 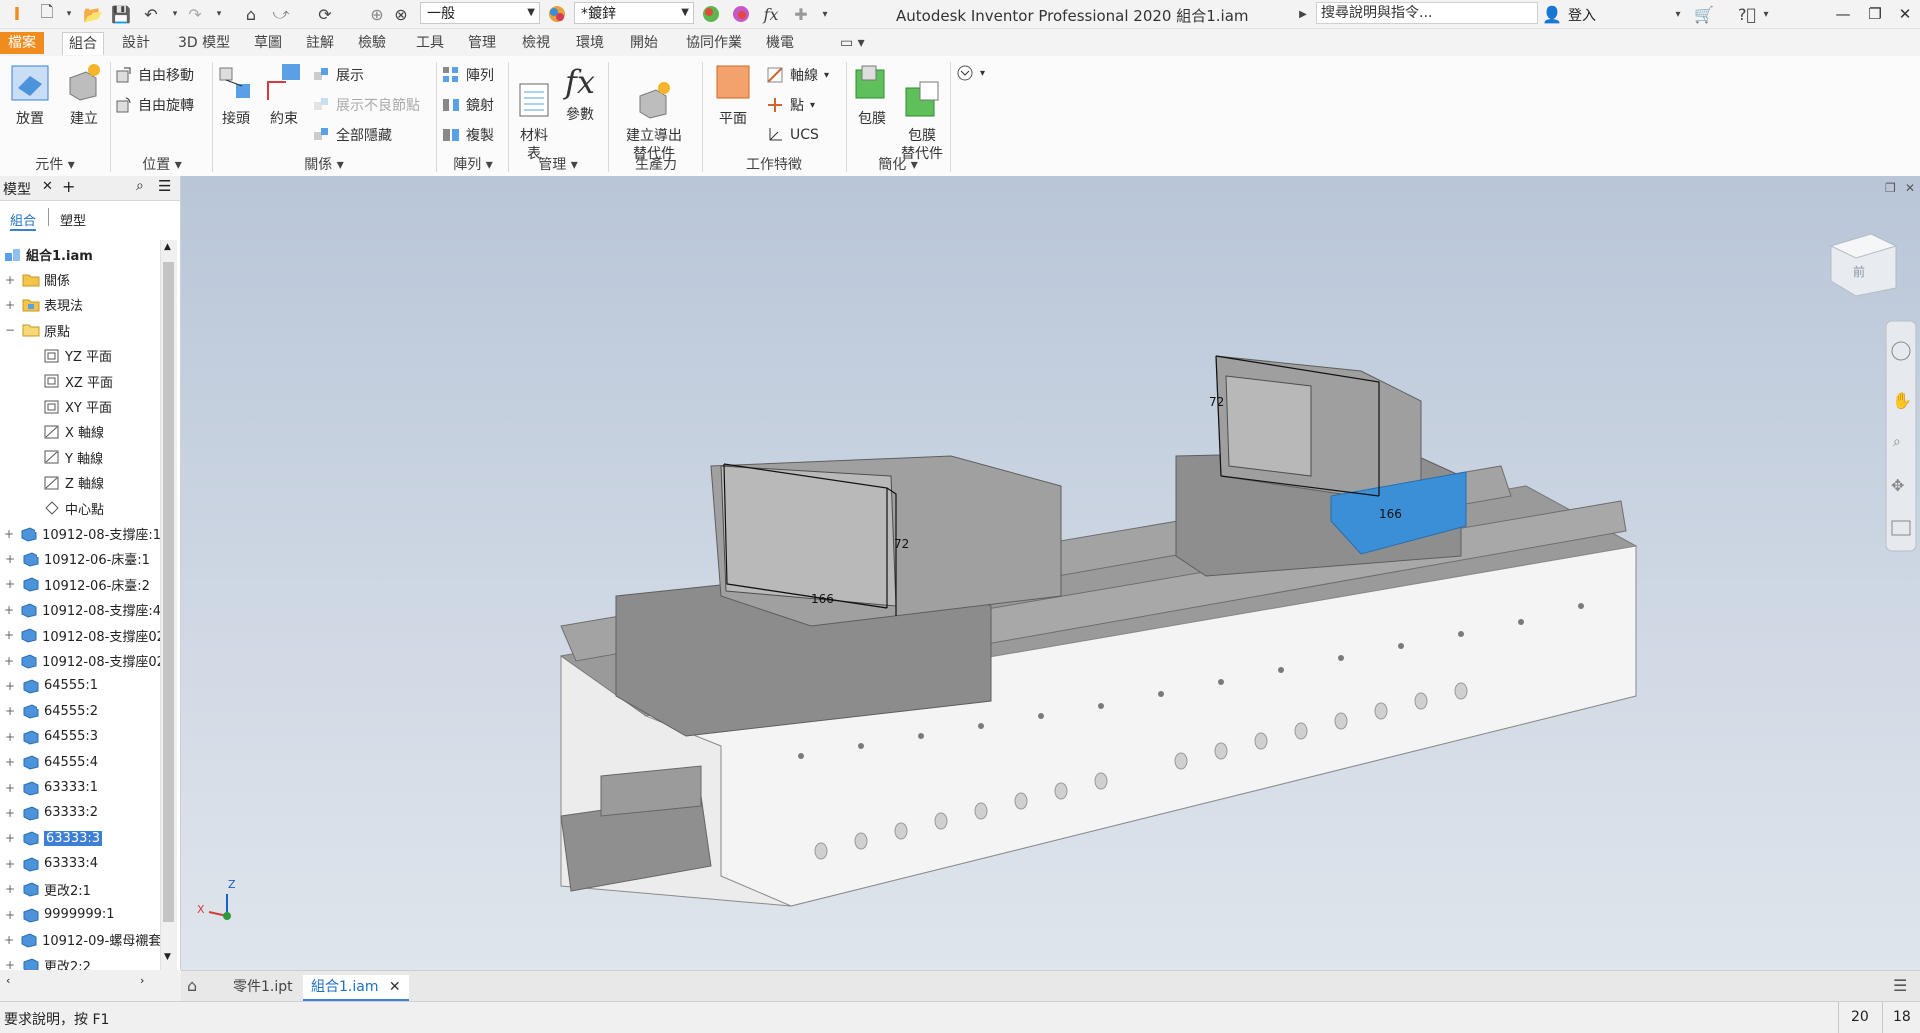 What do you see at coordinates (1268, 426) in the screenshot?
I see `right-block-face` at bounding box center [1268, 426].